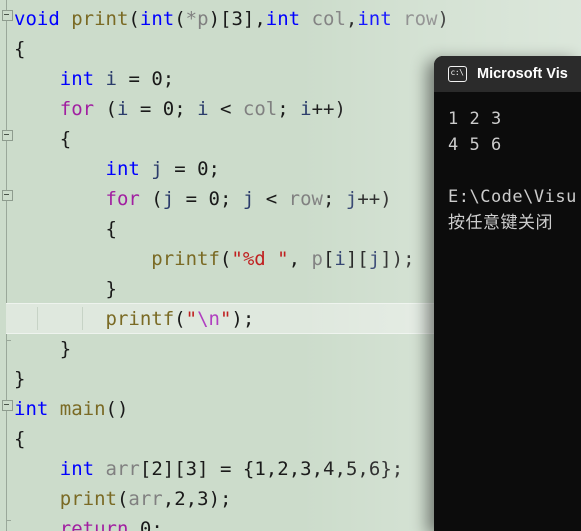  Describe the element at coordinates (191, 19) in the screenshot. I see `code-token: *` at that location.